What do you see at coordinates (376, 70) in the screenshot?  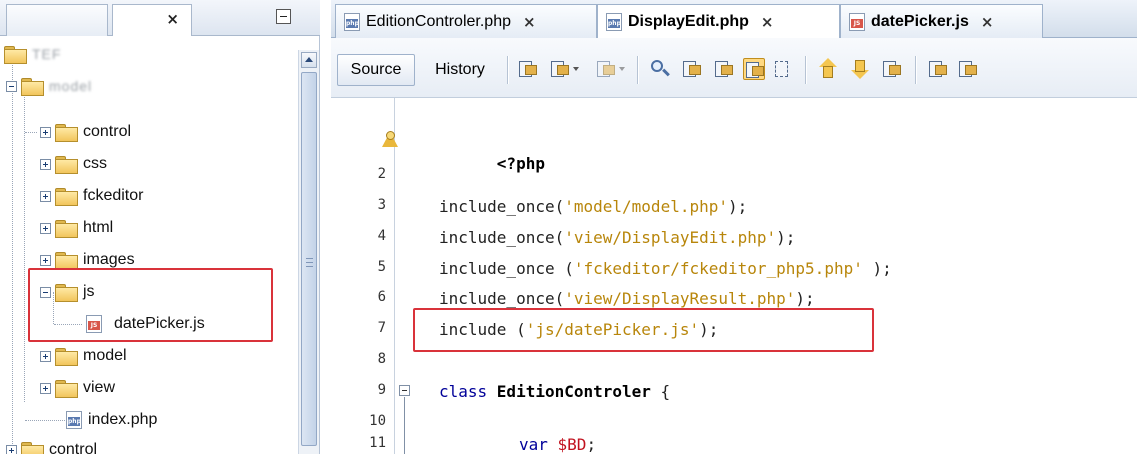 I see `source-button: Source` at bounding box center [376, 70].